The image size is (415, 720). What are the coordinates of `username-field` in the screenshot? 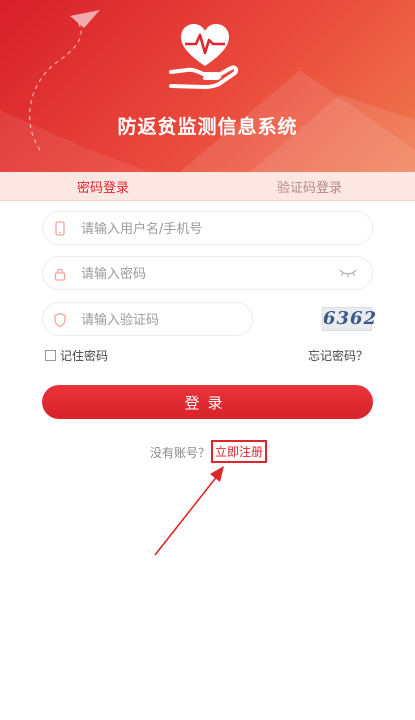 It's located at (207, 228).